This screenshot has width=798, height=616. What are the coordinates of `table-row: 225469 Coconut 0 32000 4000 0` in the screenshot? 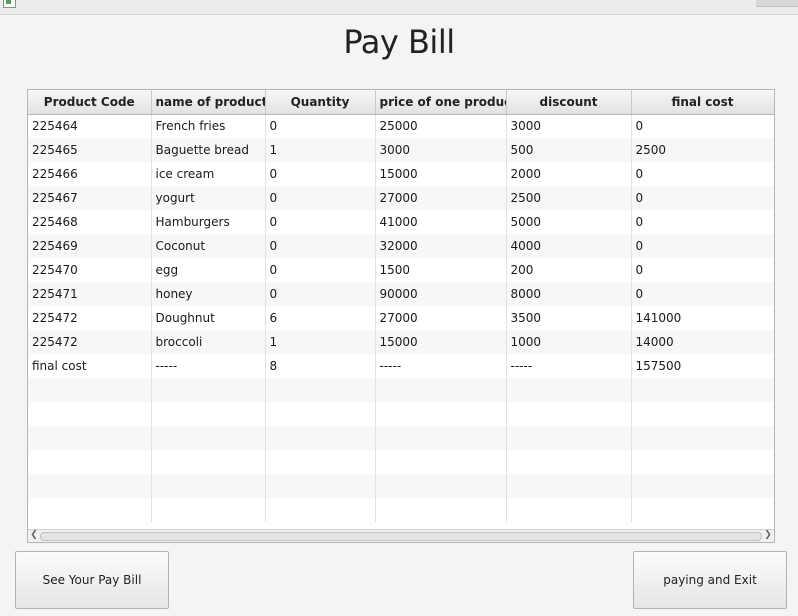 It's located at (401, 246).